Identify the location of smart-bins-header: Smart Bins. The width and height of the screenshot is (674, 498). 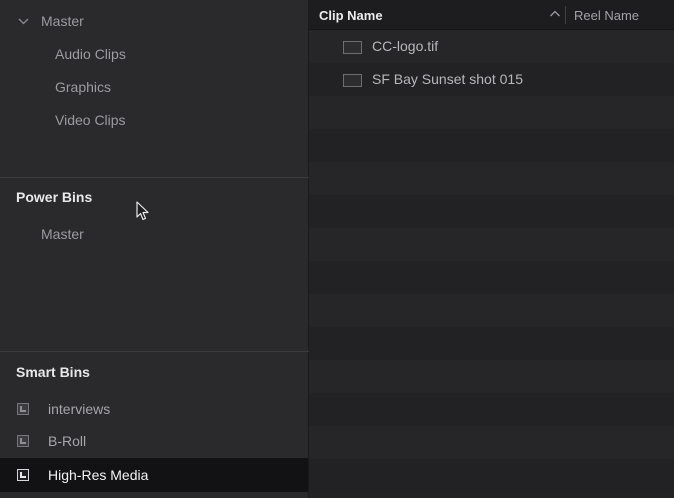
(53, 372).